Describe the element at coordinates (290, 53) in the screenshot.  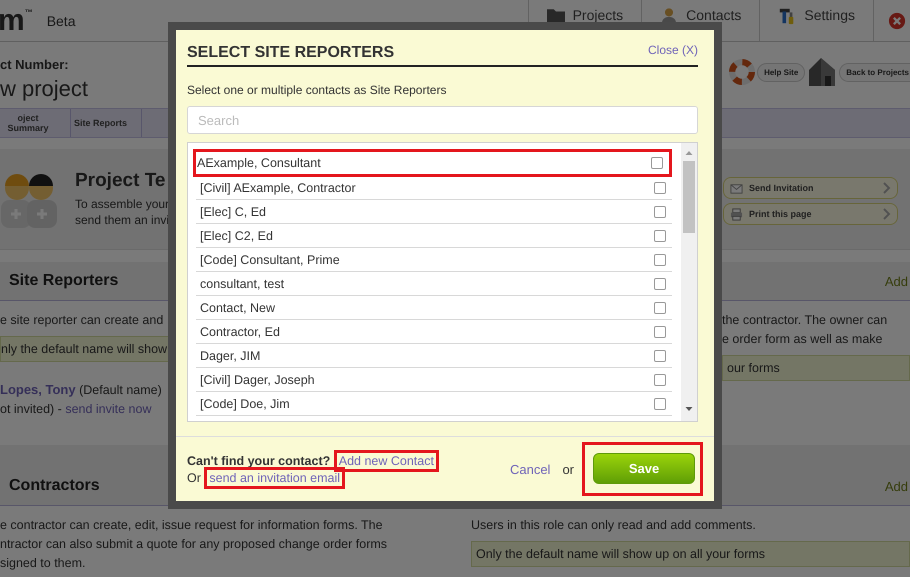
I see `dialog-title: SELECT SITE REPORTERS` at that location.